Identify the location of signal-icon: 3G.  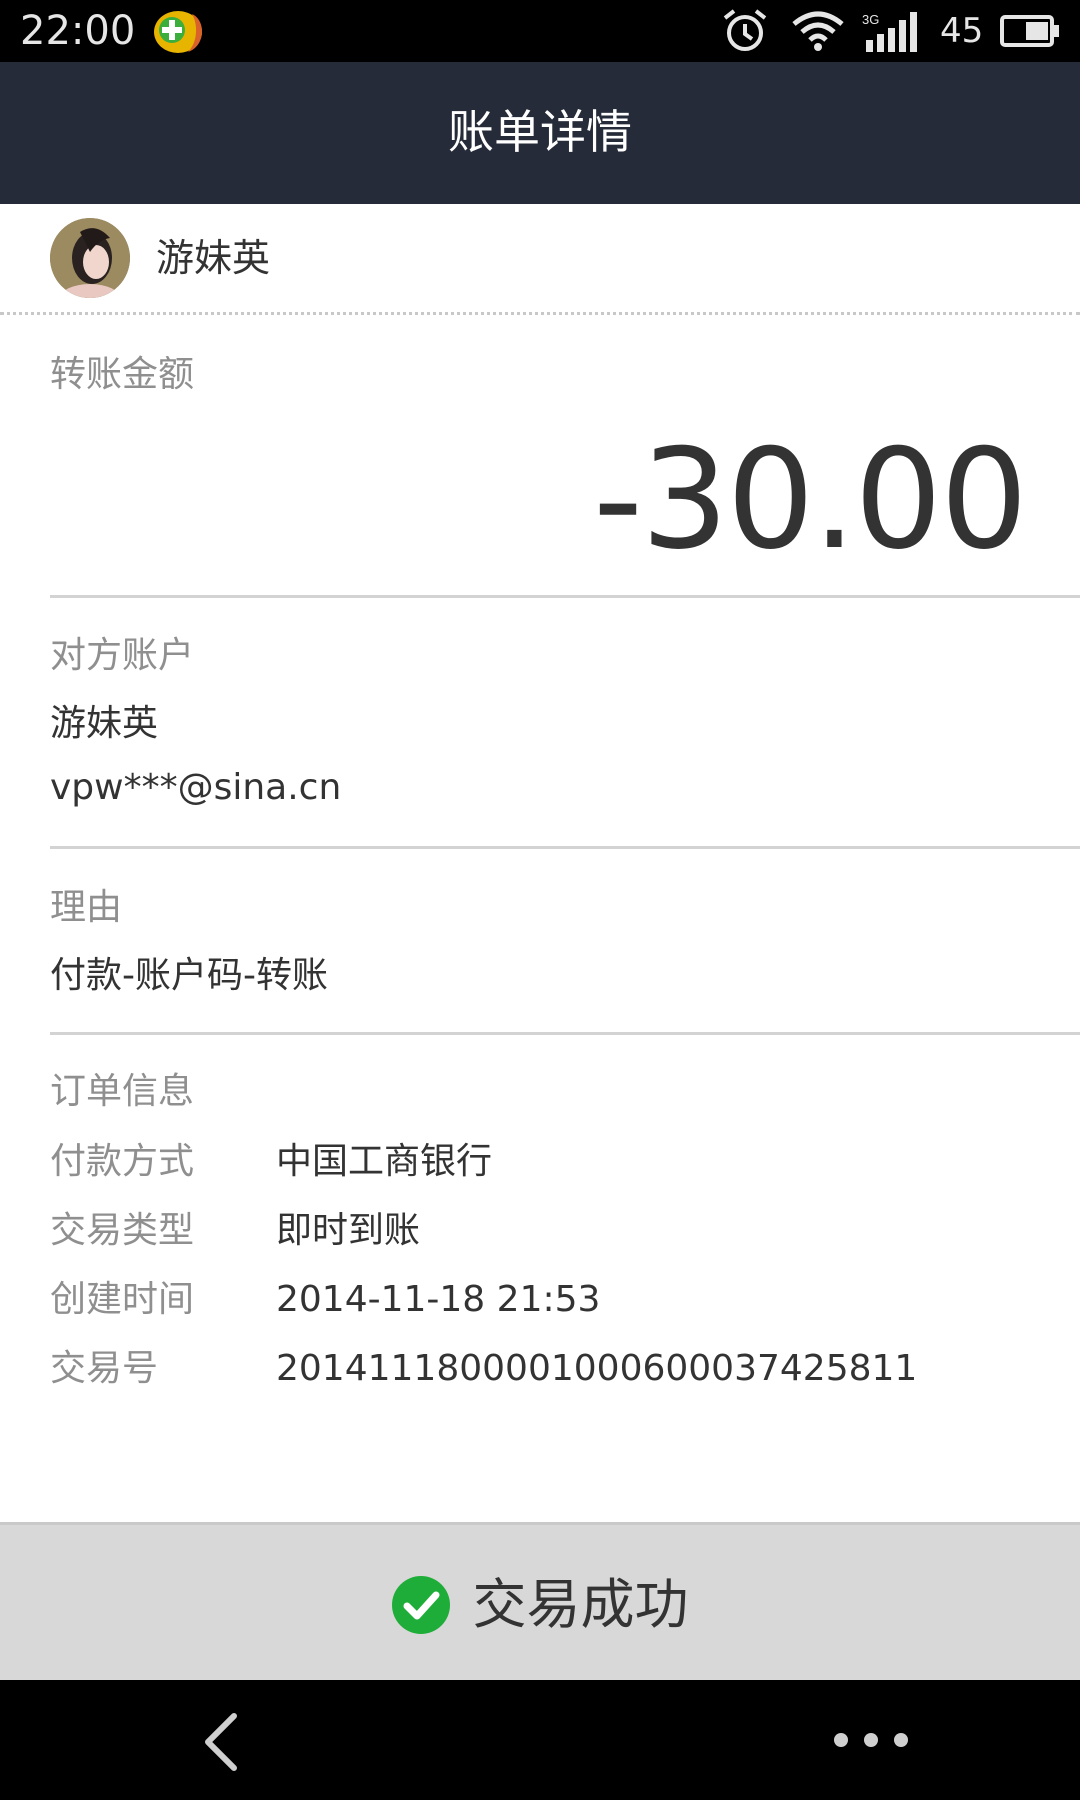
(889, 32).